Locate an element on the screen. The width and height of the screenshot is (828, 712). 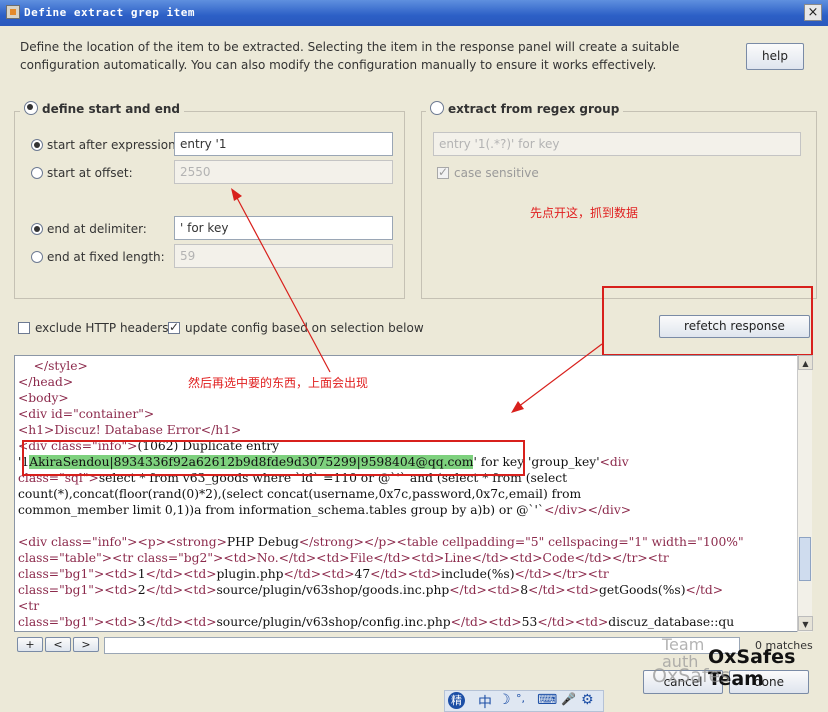
ime-chinese-icon: 中 is located at coordinates (485, 702).